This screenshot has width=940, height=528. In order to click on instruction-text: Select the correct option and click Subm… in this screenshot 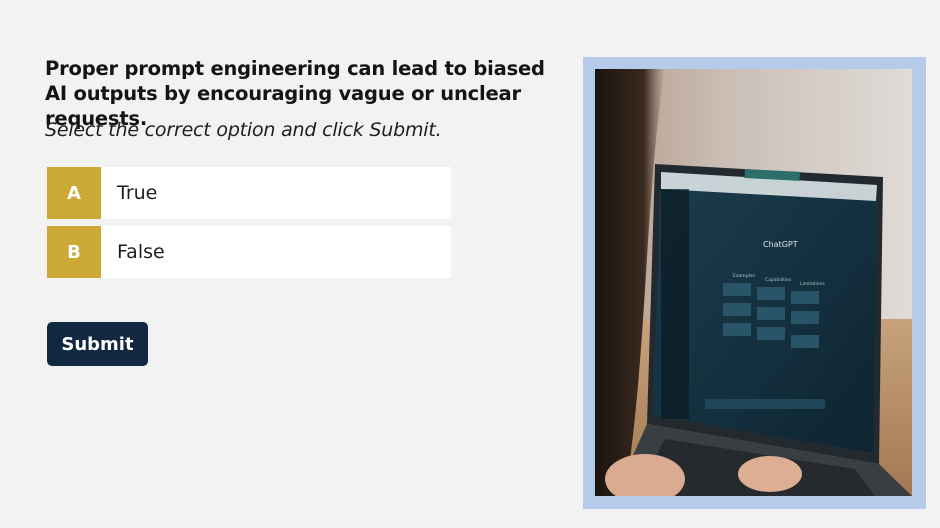, I will do `click(243, 130)`.